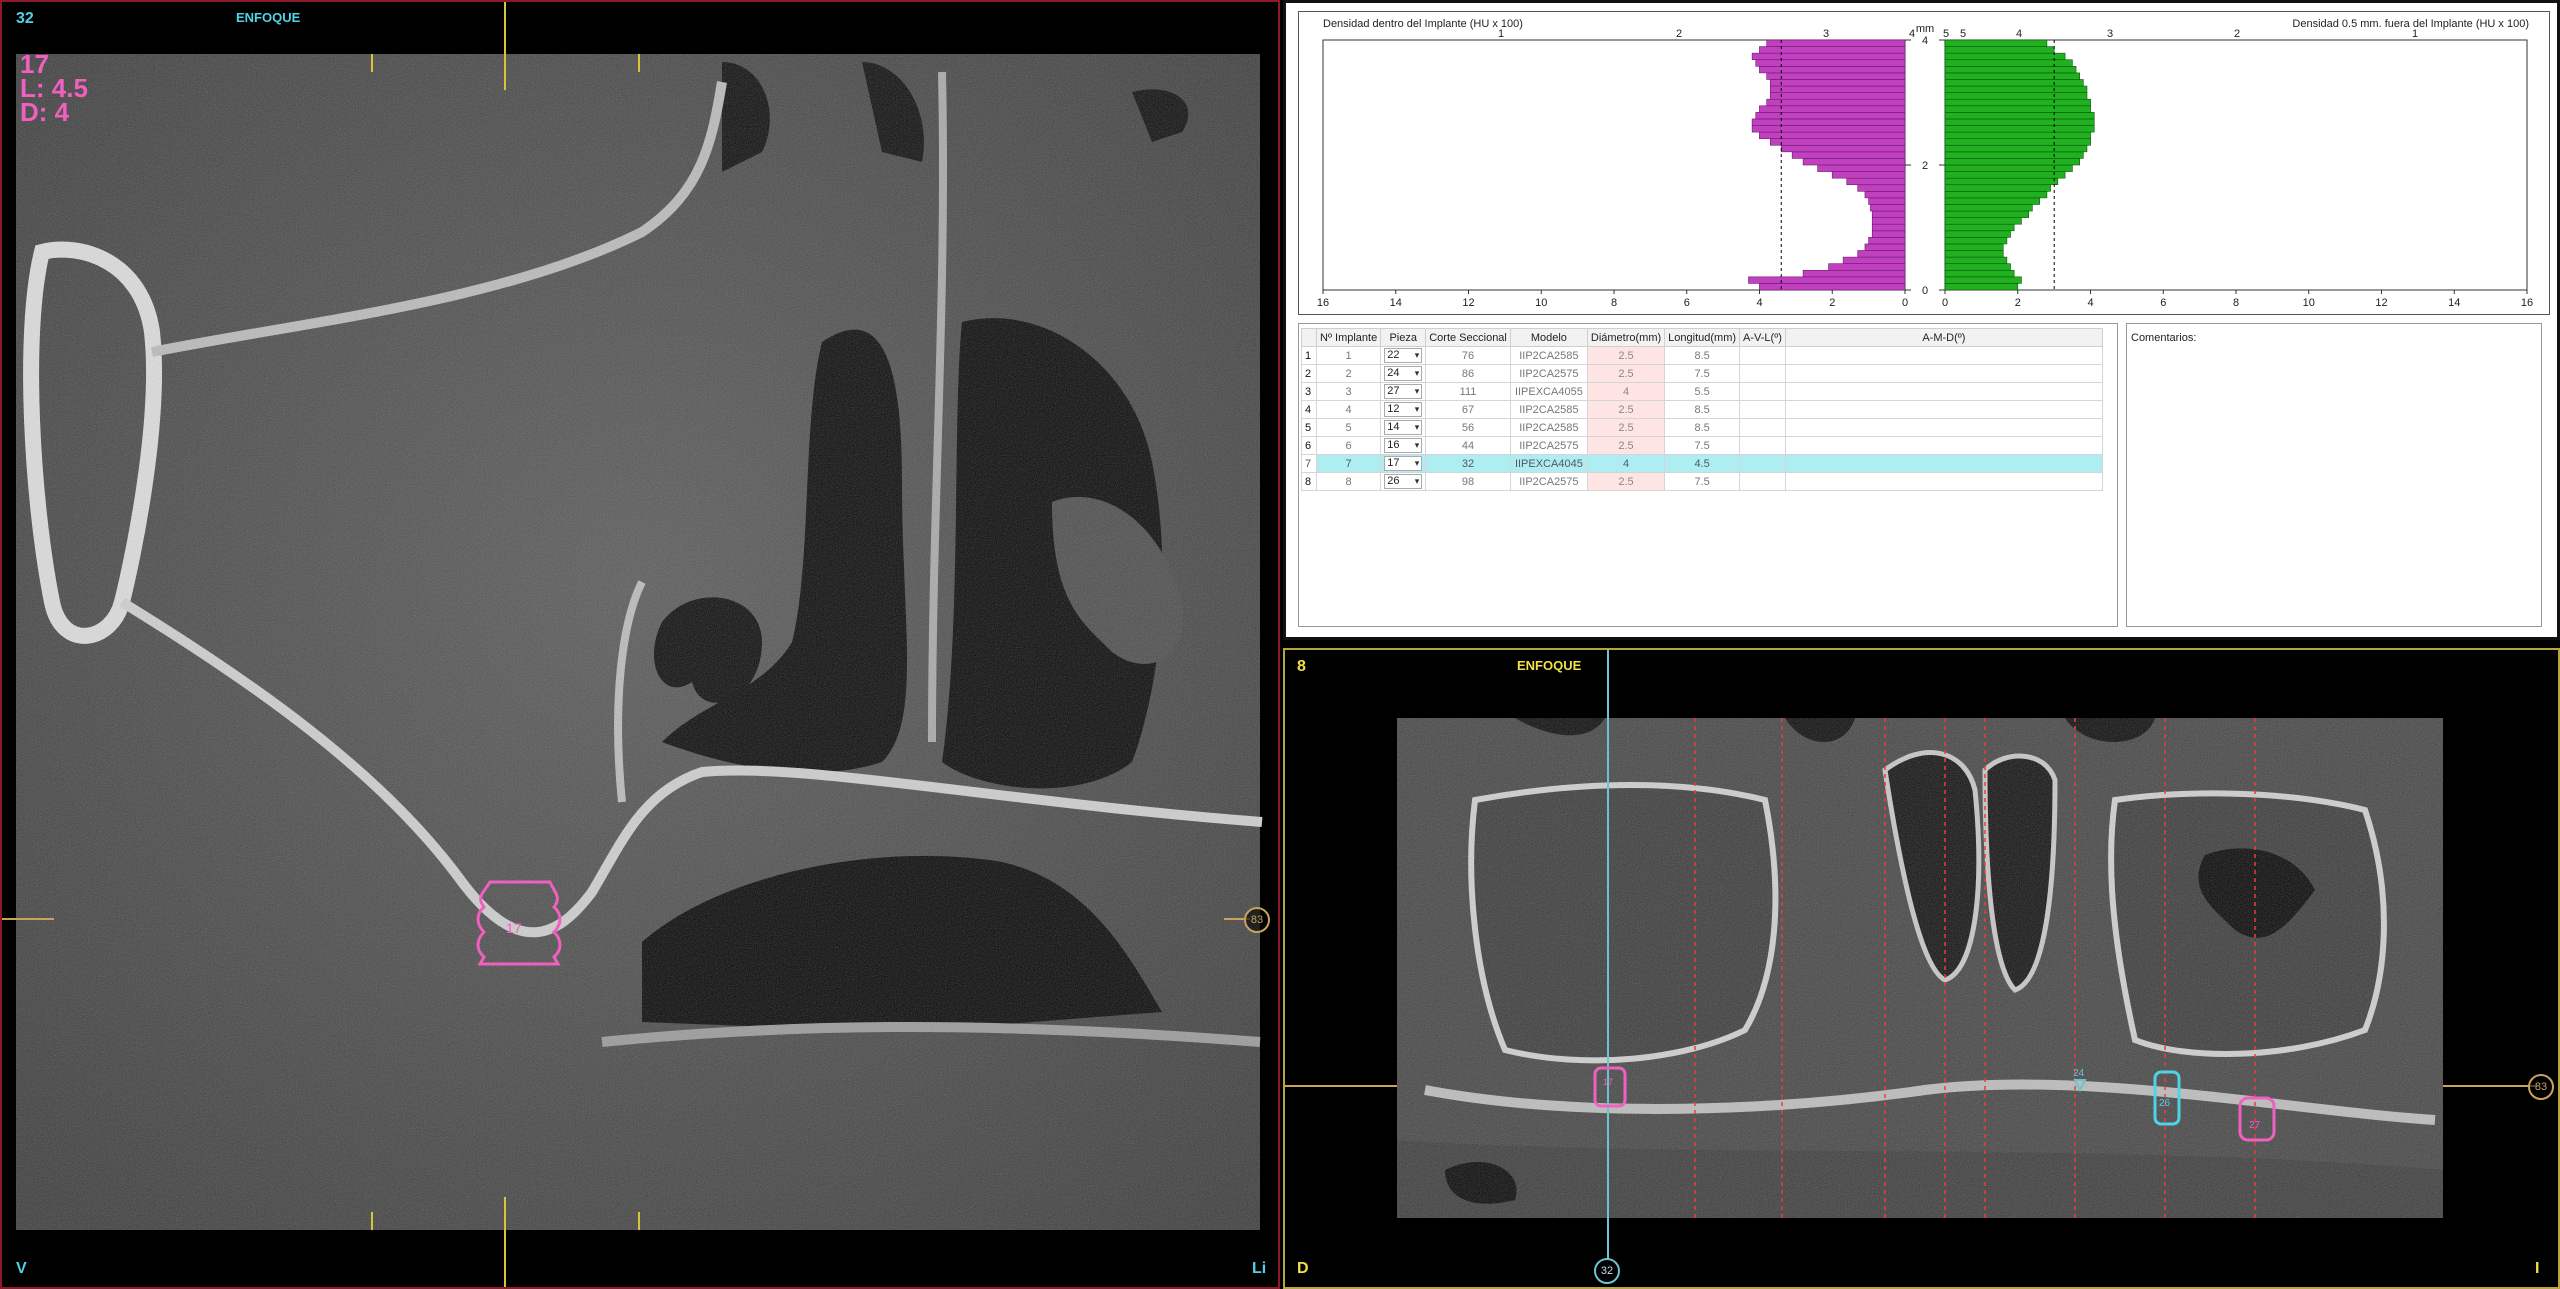 The image size is (2560, 1289). I want to click on cell-corte: 86, so click(1468, 373).